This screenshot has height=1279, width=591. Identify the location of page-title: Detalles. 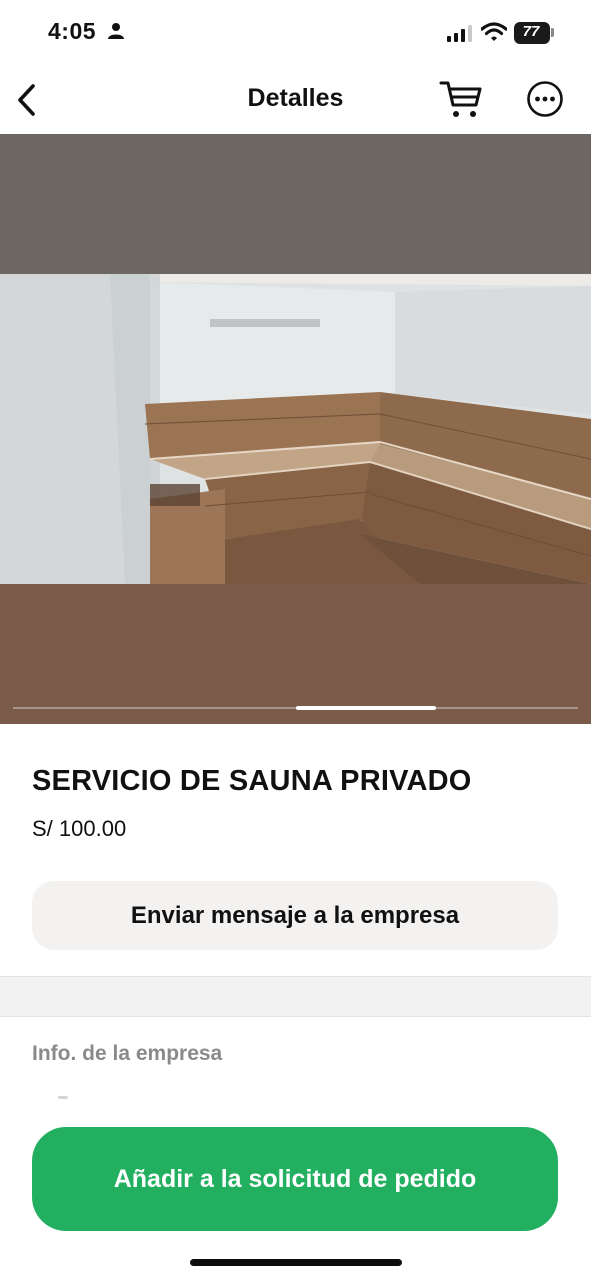
(295, 98).